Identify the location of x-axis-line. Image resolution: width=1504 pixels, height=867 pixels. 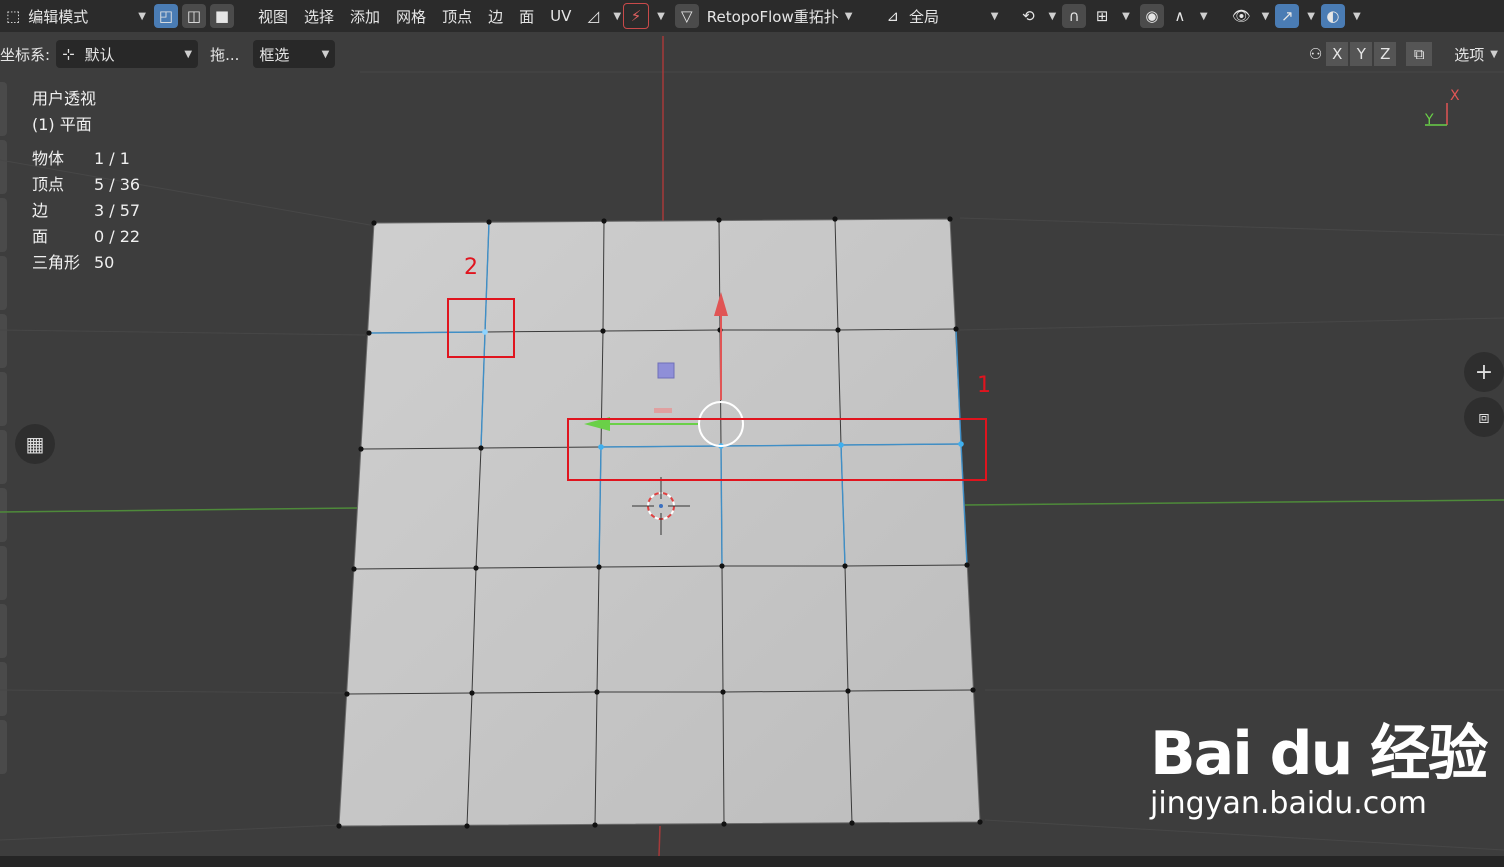
(179, 510).